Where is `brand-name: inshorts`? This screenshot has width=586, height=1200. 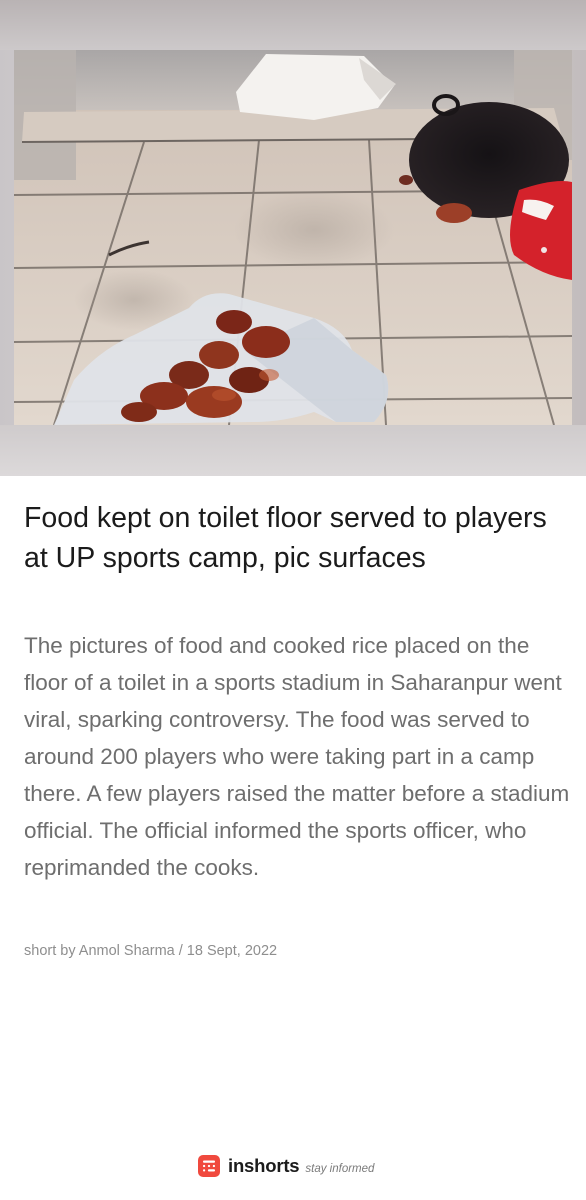 brand-name: inshorts is located at coordinates (264, 1165).